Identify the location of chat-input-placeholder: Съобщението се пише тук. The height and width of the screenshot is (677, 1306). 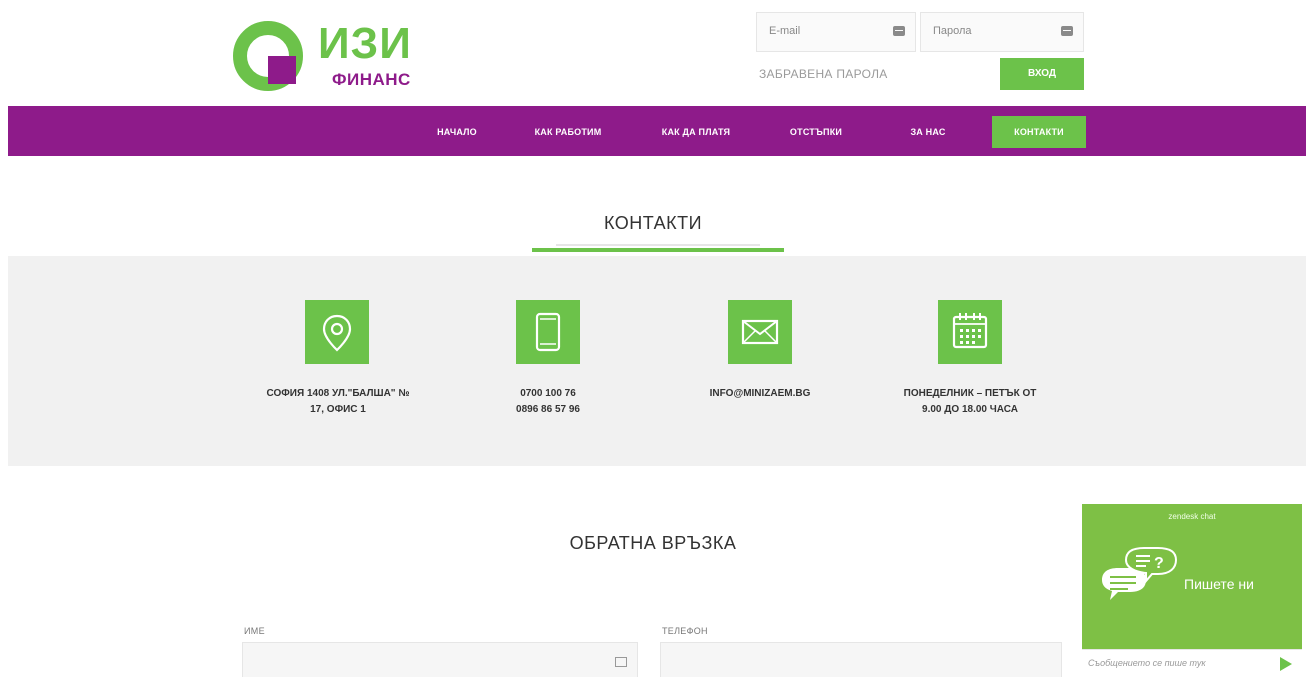
(1147, 663).